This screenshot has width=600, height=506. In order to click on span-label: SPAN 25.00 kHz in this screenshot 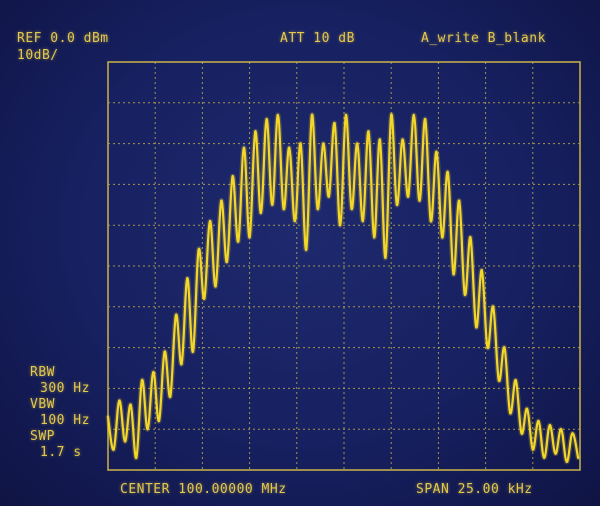, I will do `click(474, 489)`.